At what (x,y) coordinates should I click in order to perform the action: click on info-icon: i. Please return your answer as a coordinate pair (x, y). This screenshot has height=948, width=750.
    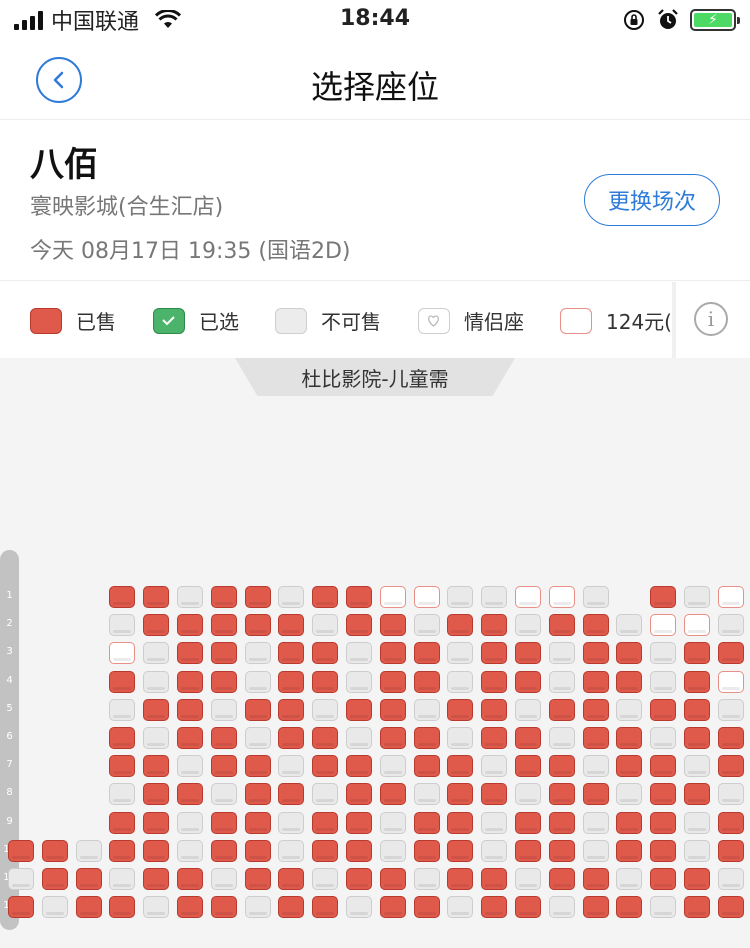
    Looking at the image, I should click on (711, 319).